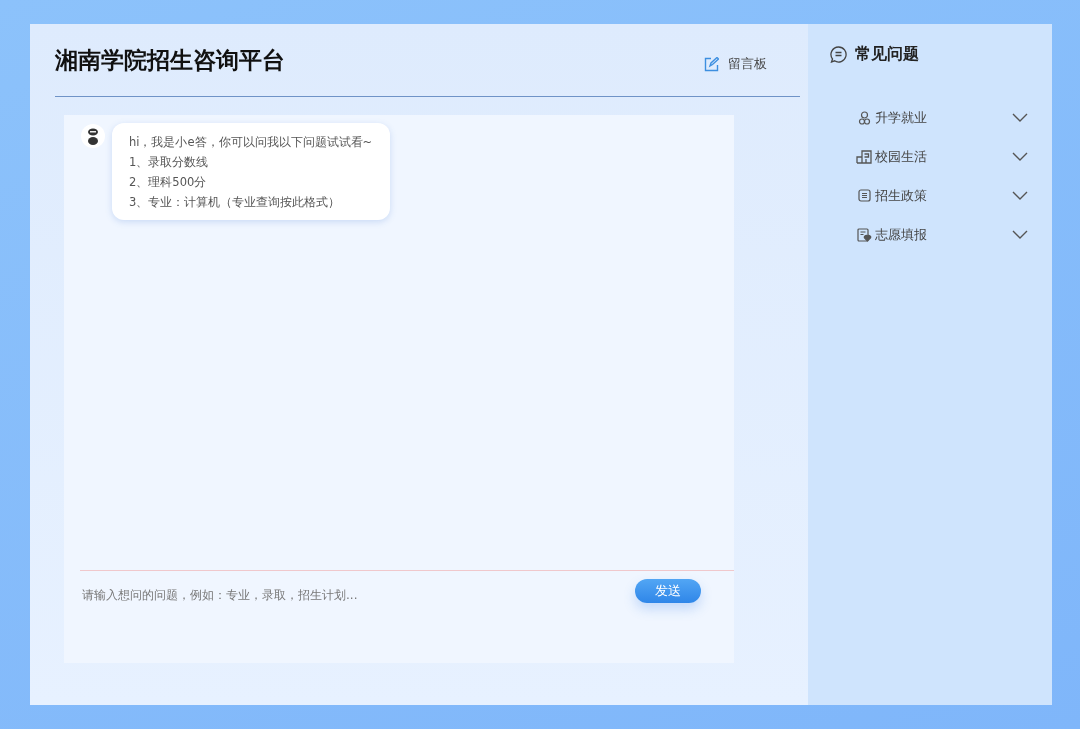 Image resolution: width=1080 pixels, height=729 pixels. Describe the element at coordinates (251, 142) in the screenshot. I see `message-line: hi，我是小e答，你可以问我以下问题试试看~` at that location.